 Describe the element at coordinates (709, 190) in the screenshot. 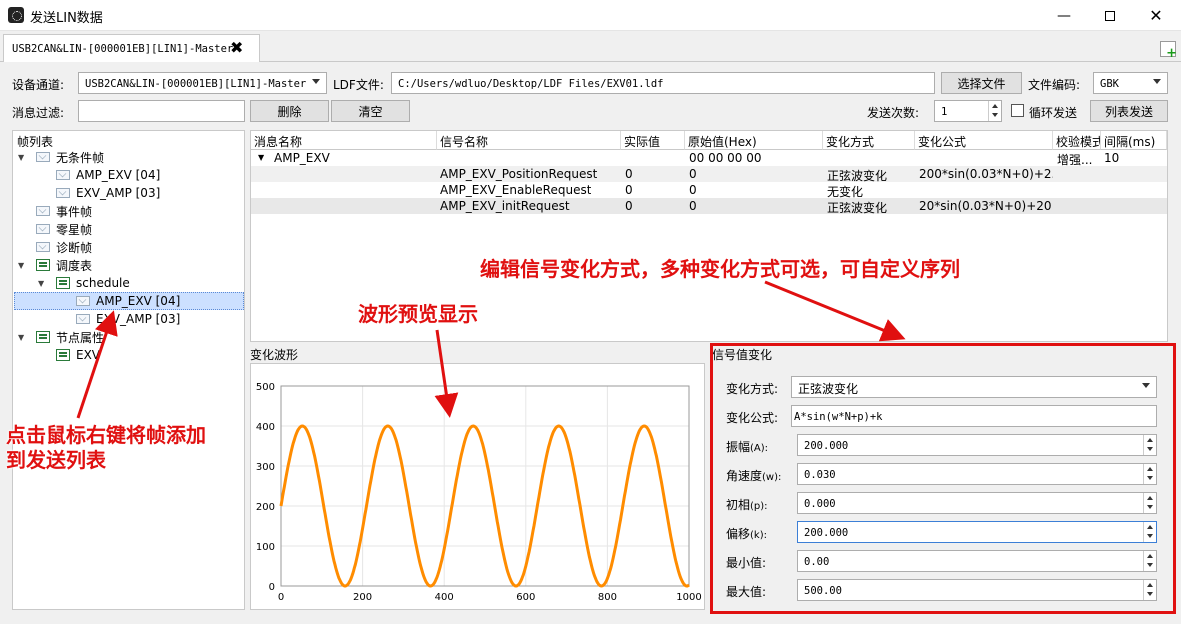

I see `table-row: AMP_EXV_EnableRequest 0 0 无变化` at that location.